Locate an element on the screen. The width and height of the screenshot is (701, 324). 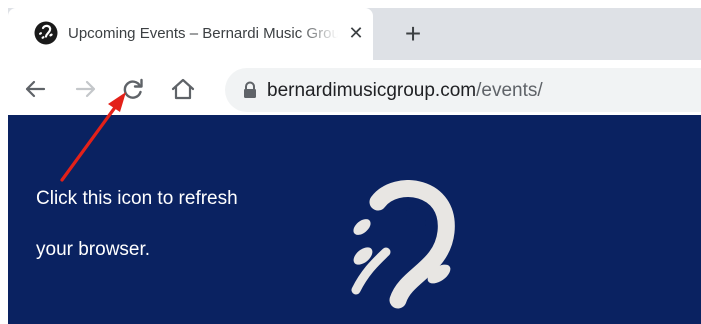
tab-upcoming-events: Upcoming Events – Bernardi Music Group ✕ is located at coordinates (190, 34).